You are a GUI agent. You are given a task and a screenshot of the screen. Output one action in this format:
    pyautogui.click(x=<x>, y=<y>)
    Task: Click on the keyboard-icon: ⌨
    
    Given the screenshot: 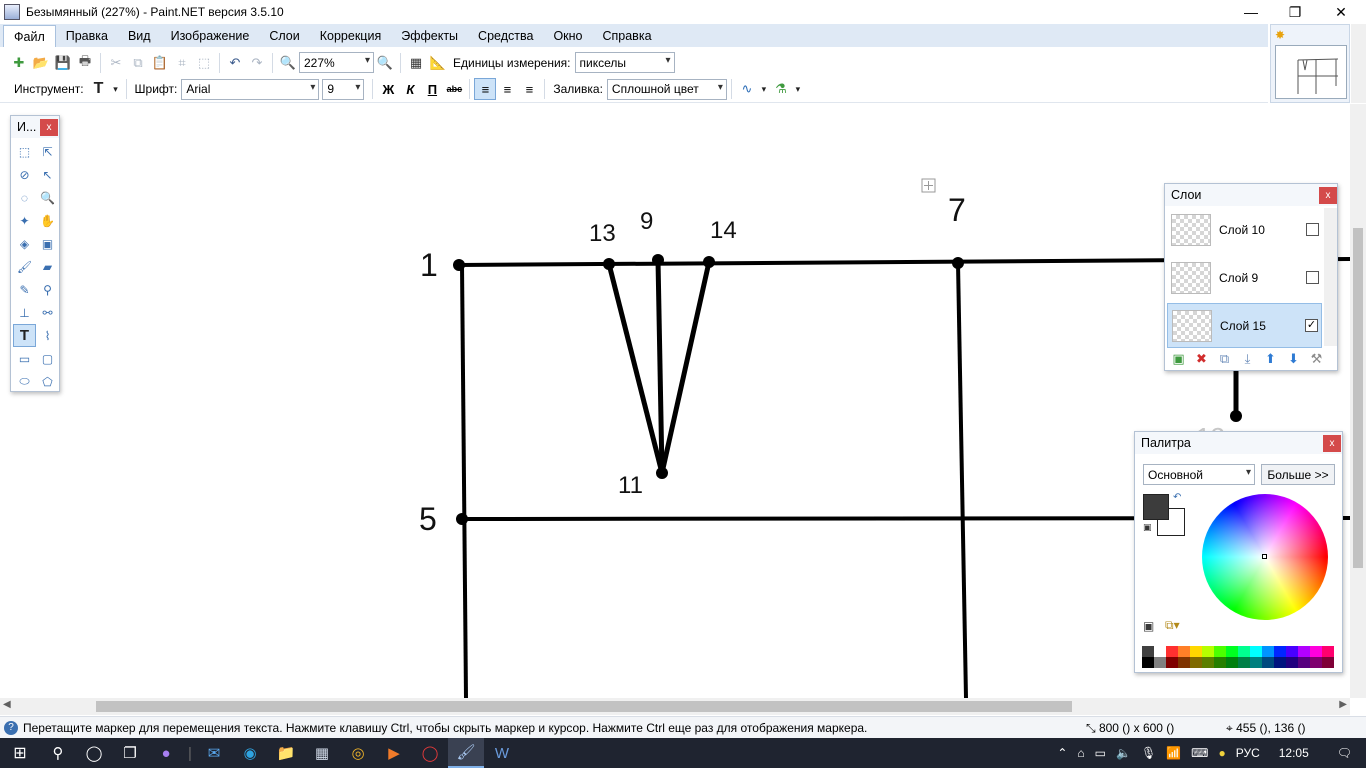 What is the action you would take?
    pyautogui.click(x=1199, y=753)
    